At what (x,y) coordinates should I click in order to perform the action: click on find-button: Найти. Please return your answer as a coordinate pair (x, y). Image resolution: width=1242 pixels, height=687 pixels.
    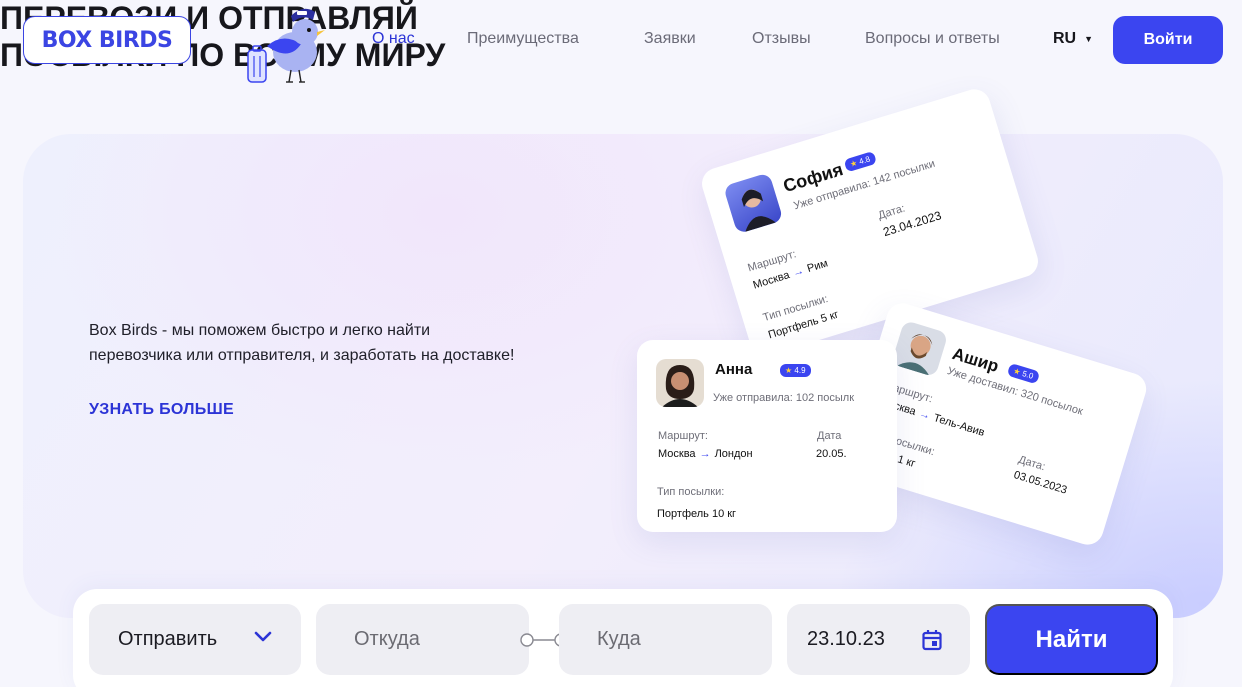
    Looking at the image, I should click on (1071, 639).